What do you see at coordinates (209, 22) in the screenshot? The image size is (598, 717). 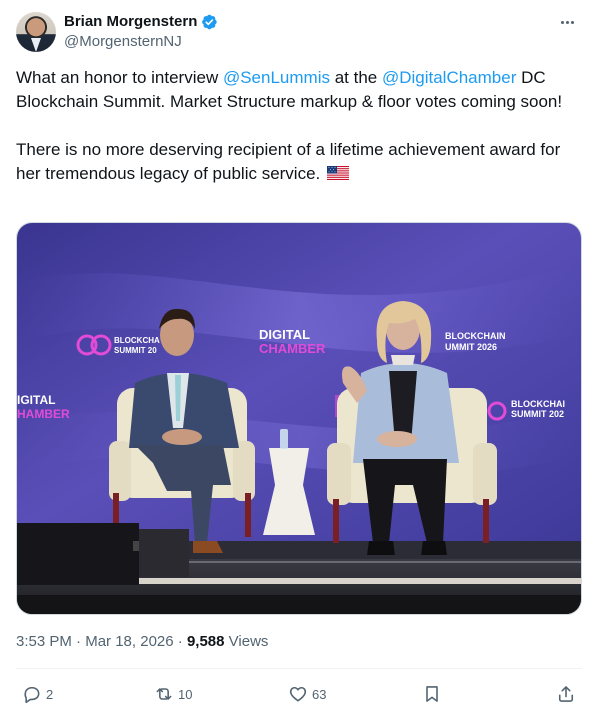 I see `verified-badge-icon` at bounding box center [209, 22].